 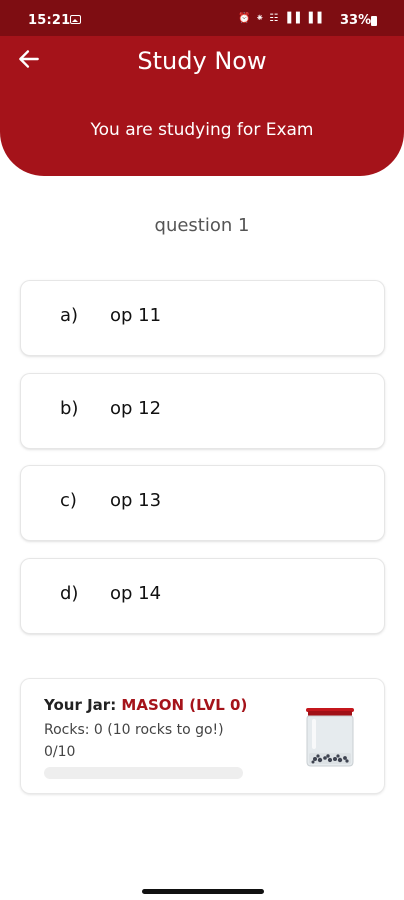 I want to click on option-a: a) op 11, so click(x=202, y=318).